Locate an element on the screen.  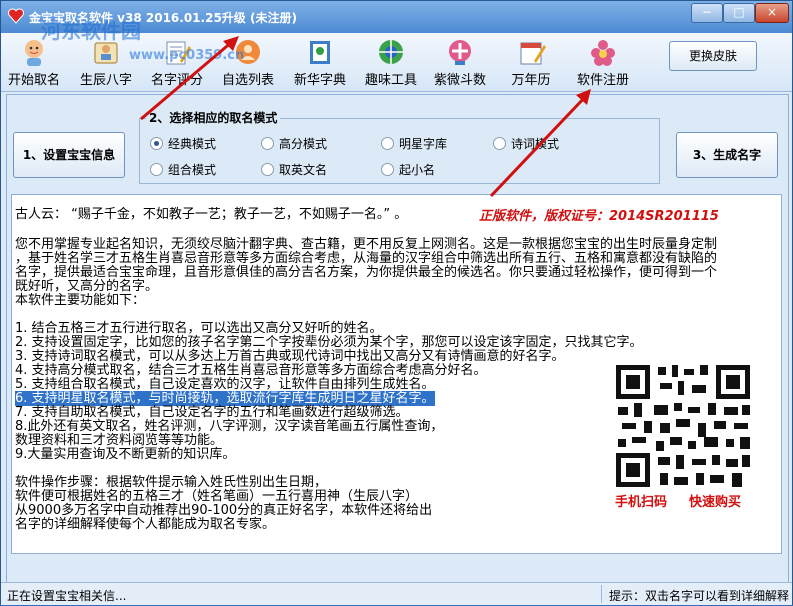
set-baby-info-button: 1、设置宝宝信息 is located at coordinates (69, 155).